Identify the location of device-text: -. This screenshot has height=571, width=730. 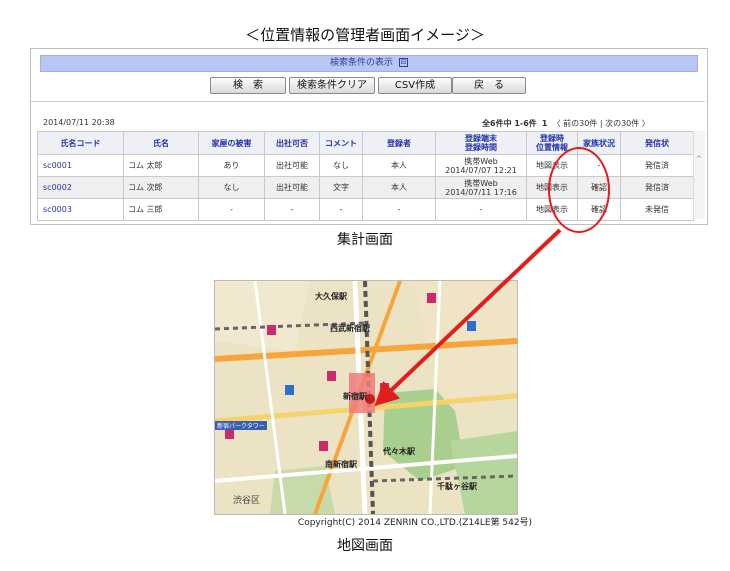
(481, 209).